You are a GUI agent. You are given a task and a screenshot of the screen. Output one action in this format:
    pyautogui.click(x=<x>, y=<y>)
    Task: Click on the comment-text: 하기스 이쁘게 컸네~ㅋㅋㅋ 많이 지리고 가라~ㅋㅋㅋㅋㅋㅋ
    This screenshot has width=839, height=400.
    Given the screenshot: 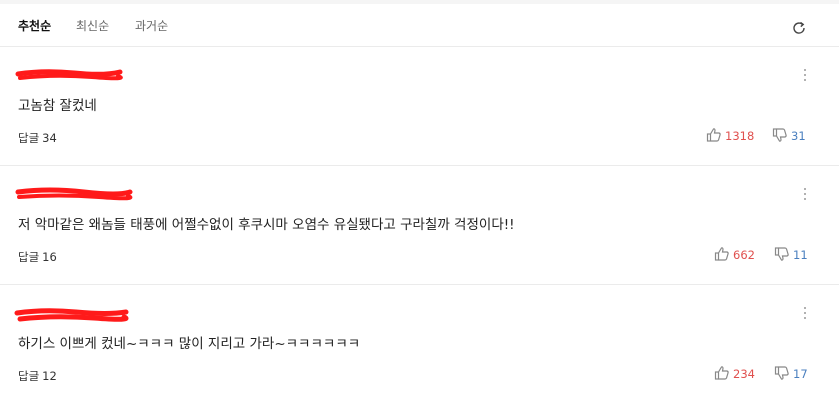 What is the action you would take?
    pyautogui.click(x=189, y=344)
    